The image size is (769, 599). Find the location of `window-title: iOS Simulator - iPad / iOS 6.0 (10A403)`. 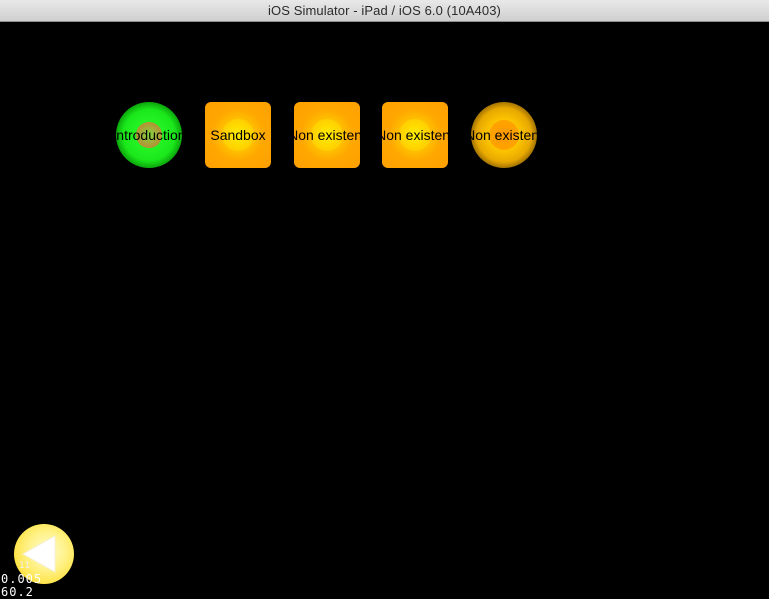

window-title: iOS Simulator - iPad / iOS 6.0 (10A403) is located at coordinates (384, 10).